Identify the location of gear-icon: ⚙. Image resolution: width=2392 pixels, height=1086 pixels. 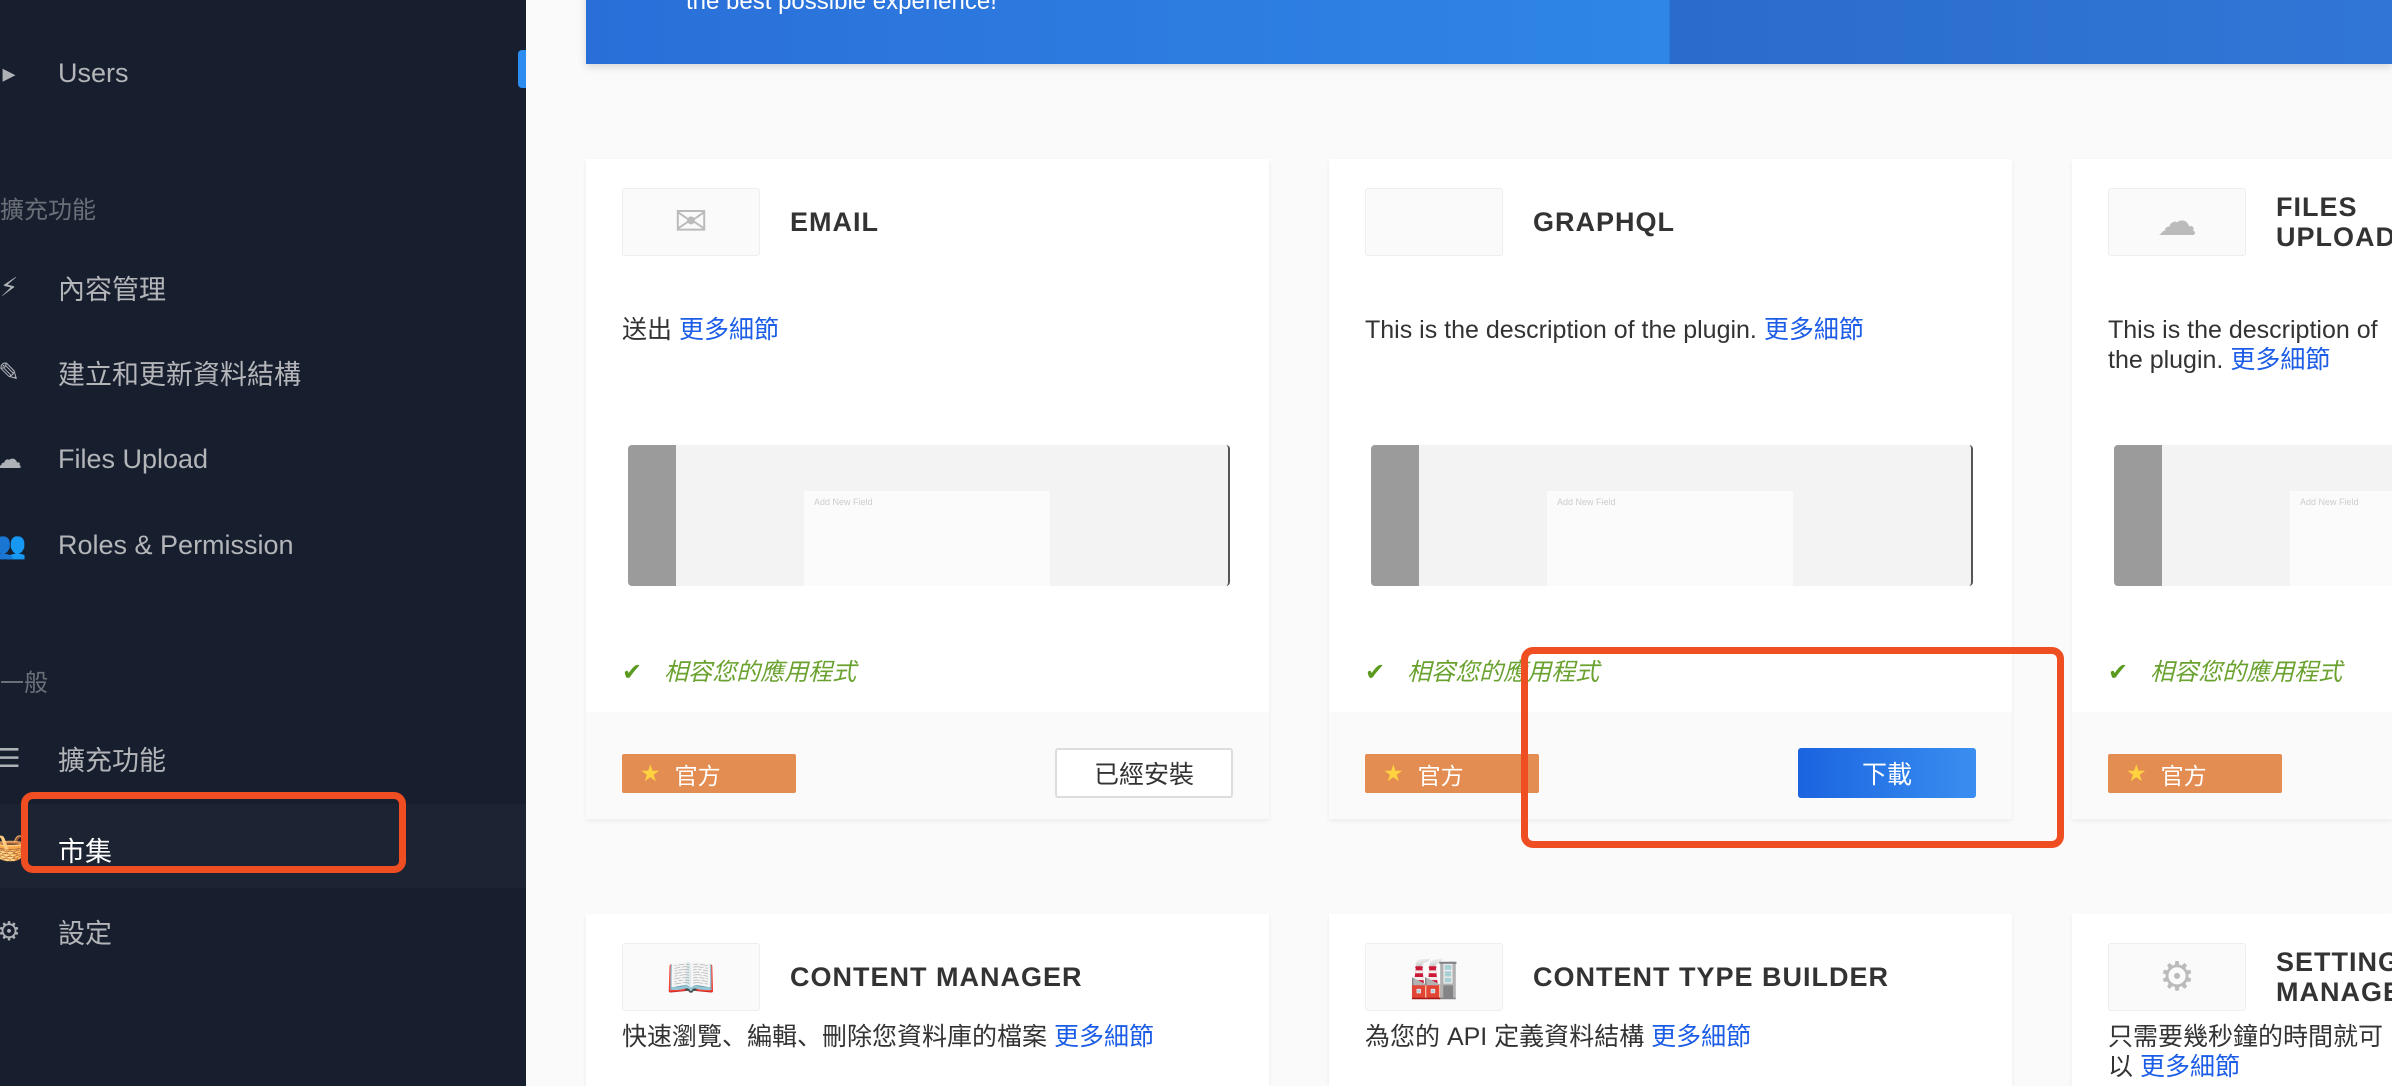
(10, 930).